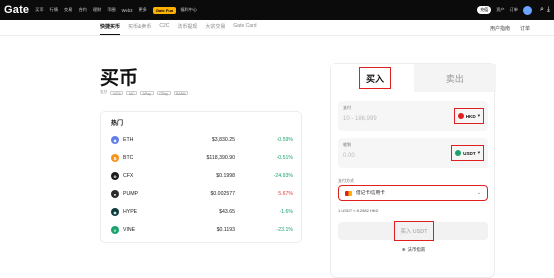 This screenshot has width=554, height=278. I want to click on top-nav-right: 充值 资产 订单 ⌕ ⤓, so click(513, 10).